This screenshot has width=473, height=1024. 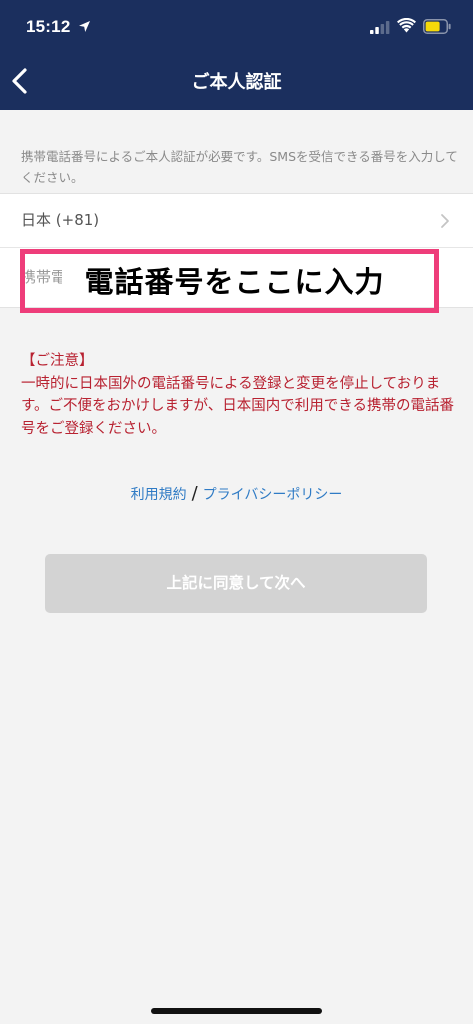 What do you see at coordinates (445, 221) in the screenshot?
I see `chevron-right-icon` at bounding box center [445, 221].